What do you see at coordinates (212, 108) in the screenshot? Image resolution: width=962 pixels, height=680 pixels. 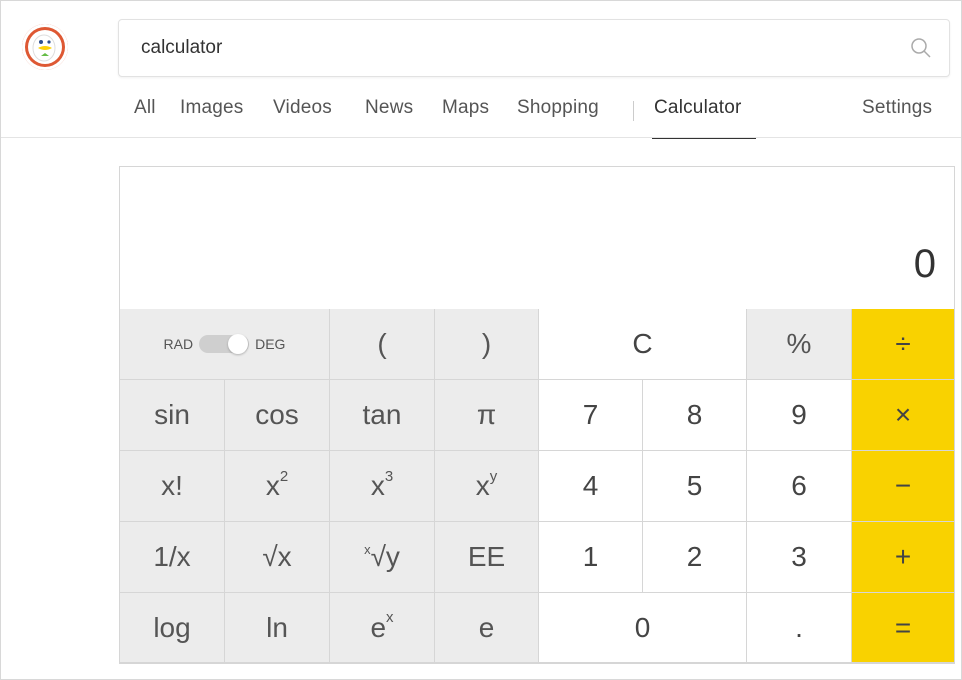 I see `tab-images: Images` at bounding box center [212, 108].